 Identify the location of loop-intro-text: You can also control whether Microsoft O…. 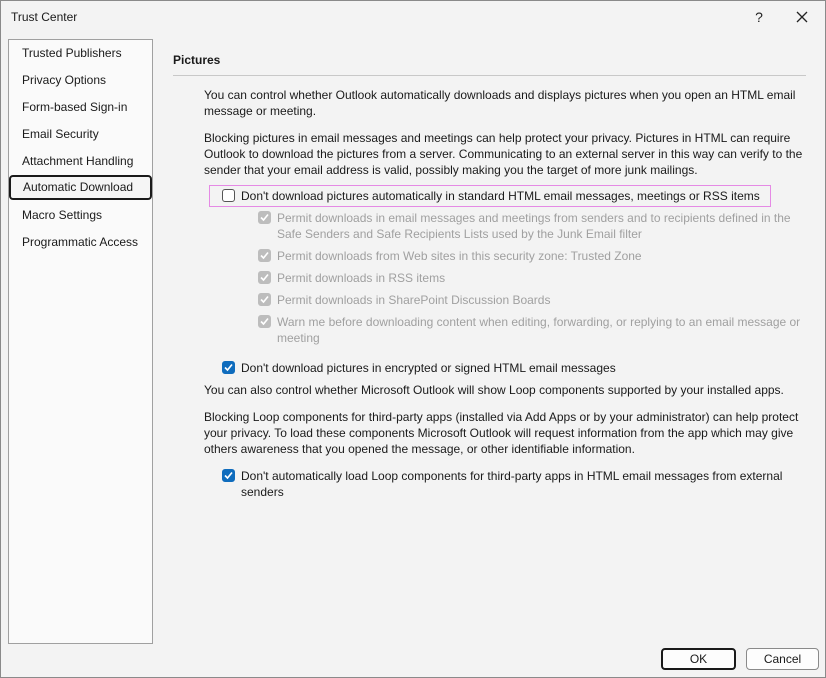
(494, 390).